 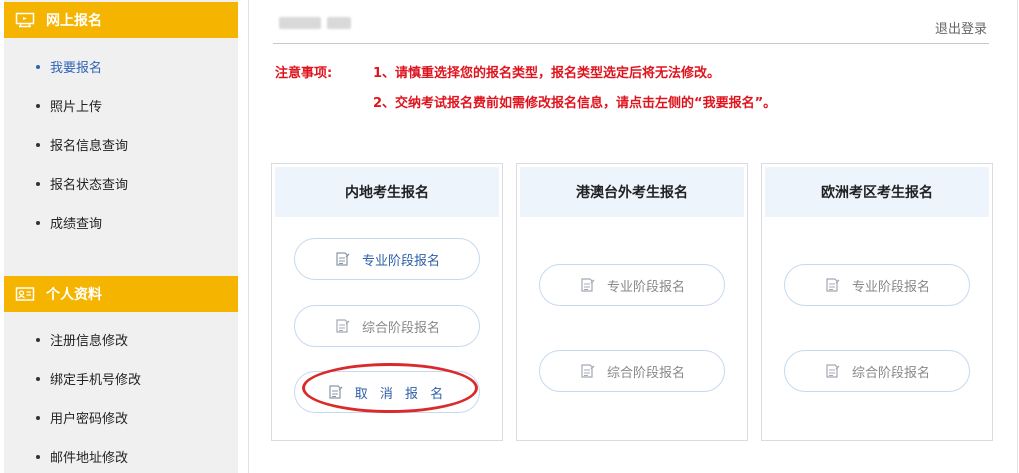 What do you see at coordinates (76, 224) in the screenshot?
I see `sidebar-item-label: 成绩查询` at bounding box center [76, 224].